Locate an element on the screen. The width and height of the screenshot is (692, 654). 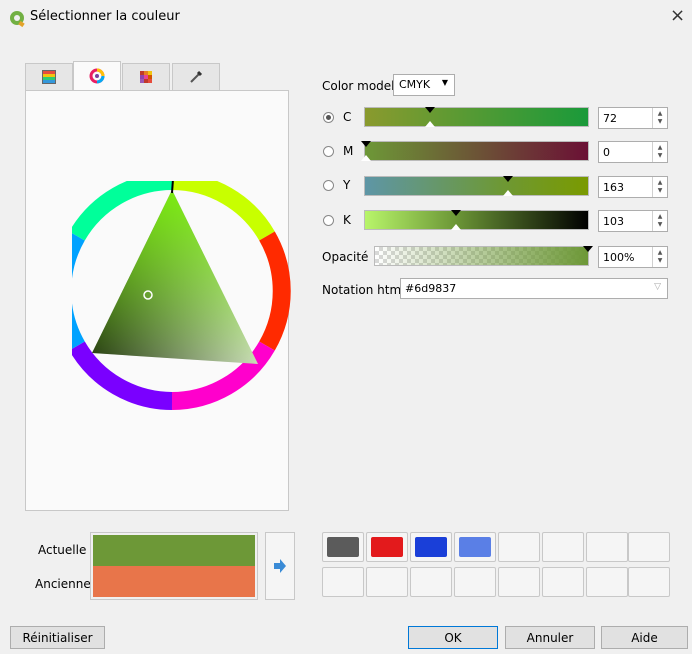
radio-c is located at coordinates (328, 117).